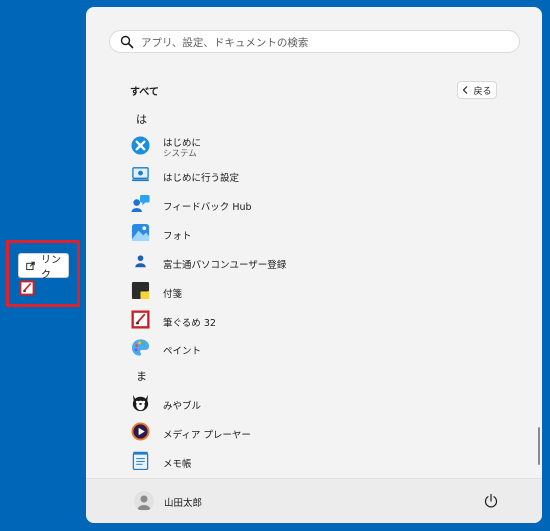 Image resolution: width=550 pixels, height=531 pixels. I want to click on app-name: 付箋, so click(173, 294).